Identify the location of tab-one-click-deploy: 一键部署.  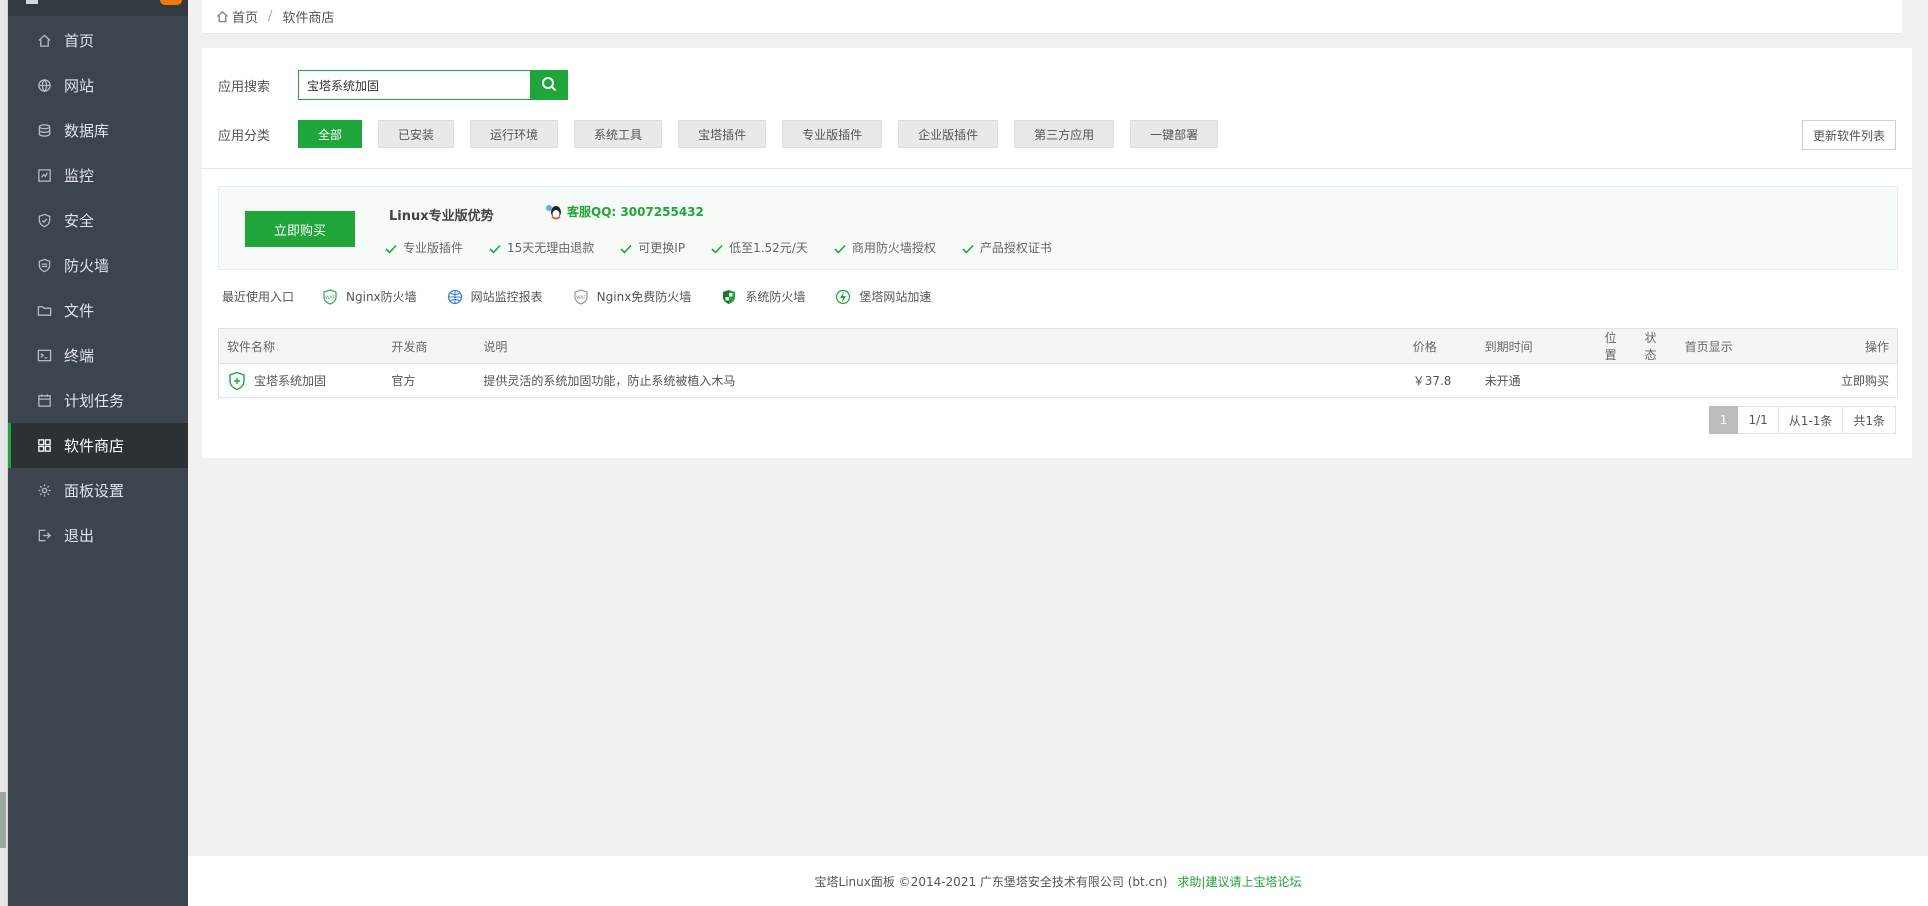
(1174, 134).